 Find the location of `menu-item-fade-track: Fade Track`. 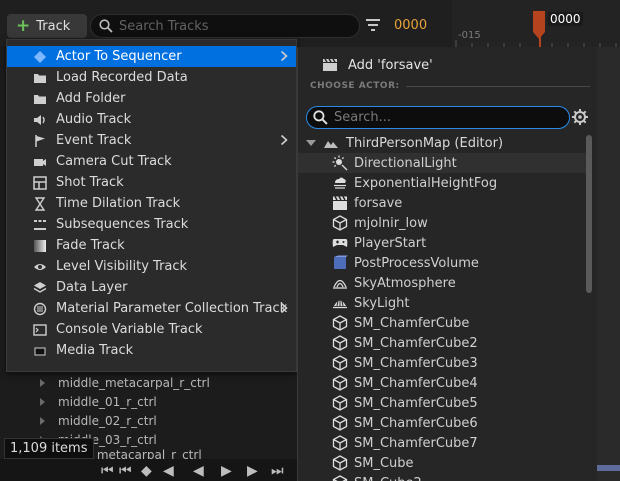

menu-item-fade-track: Fade Track is located at coordinates (151, 245).